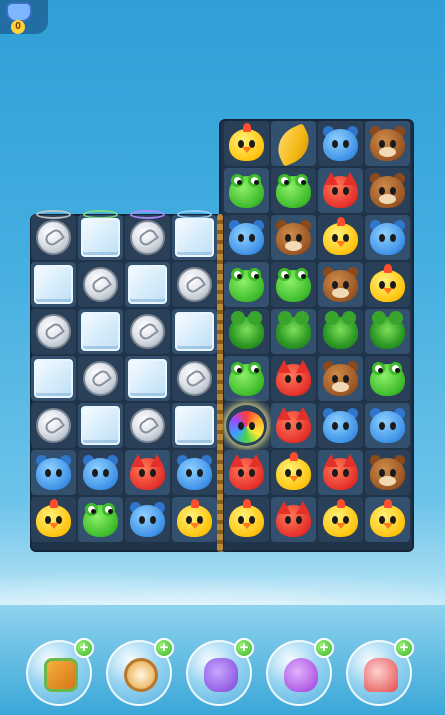 The width and height of the screenshot is (445, 715). What do you see at coordinates (60, 672) in the screenshot?
I see `booster-color-swap: +` at bounding box center [60, 672].